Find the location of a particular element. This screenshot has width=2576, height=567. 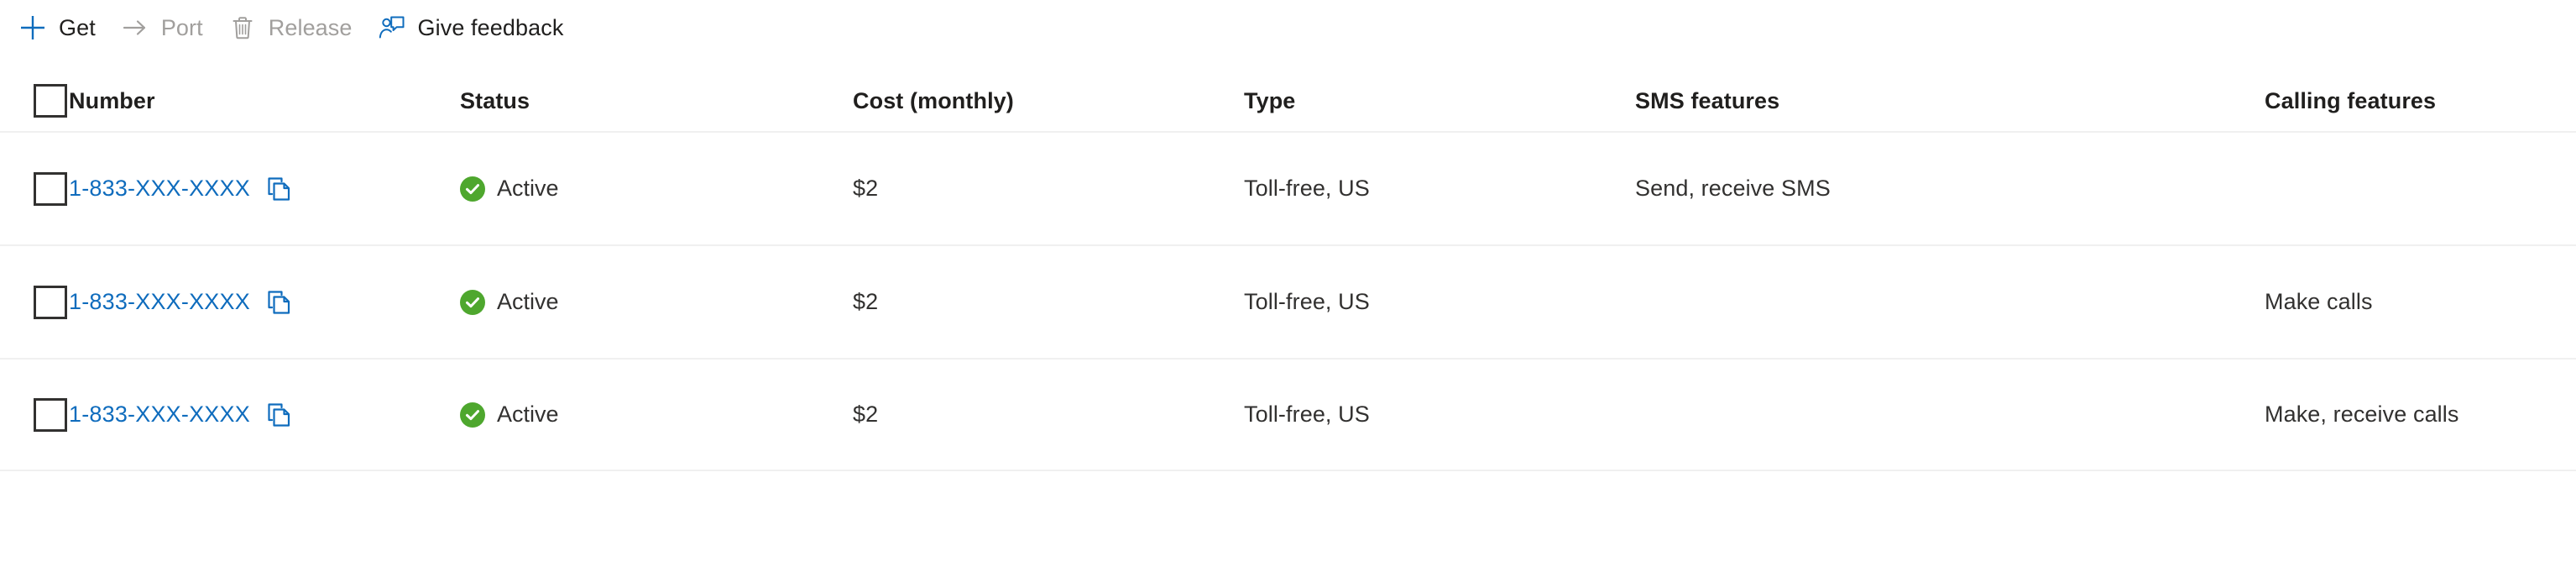

trash-icon is located at coordinates (242, 27).